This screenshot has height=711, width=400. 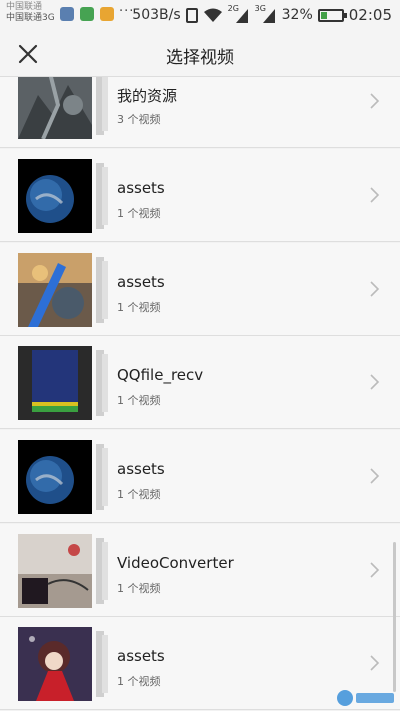 I want to click on page-title: 选择视频, so click(x=200, y=58).